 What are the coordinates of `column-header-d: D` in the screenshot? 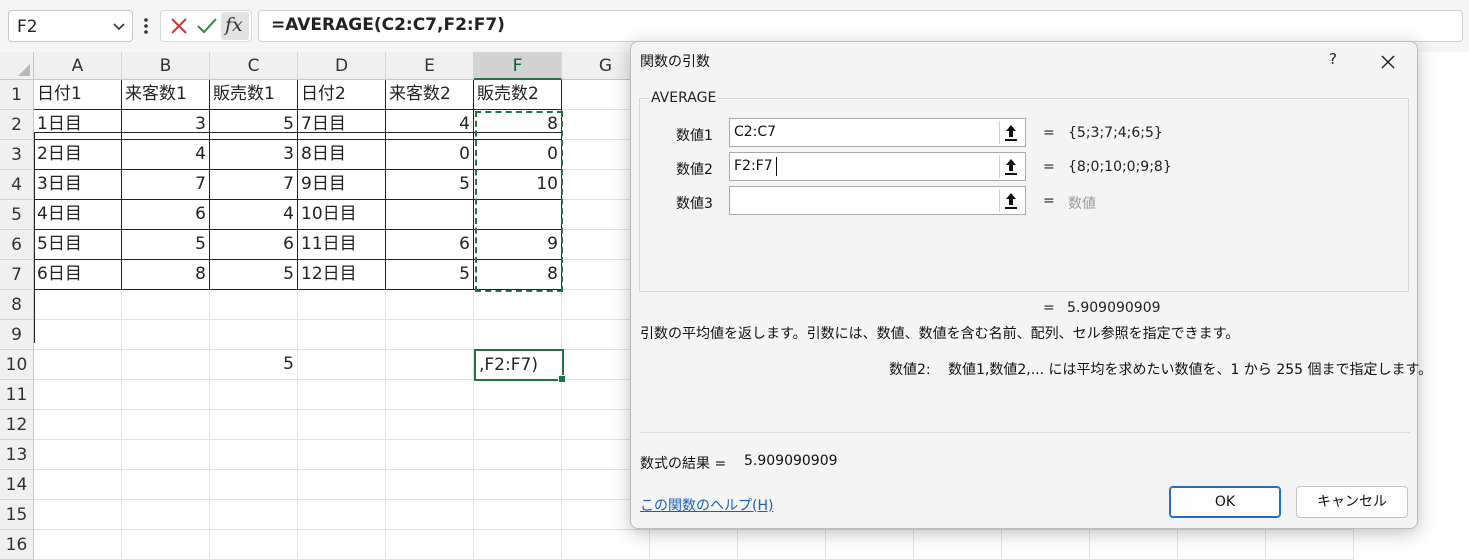 It's located at (342, 66).